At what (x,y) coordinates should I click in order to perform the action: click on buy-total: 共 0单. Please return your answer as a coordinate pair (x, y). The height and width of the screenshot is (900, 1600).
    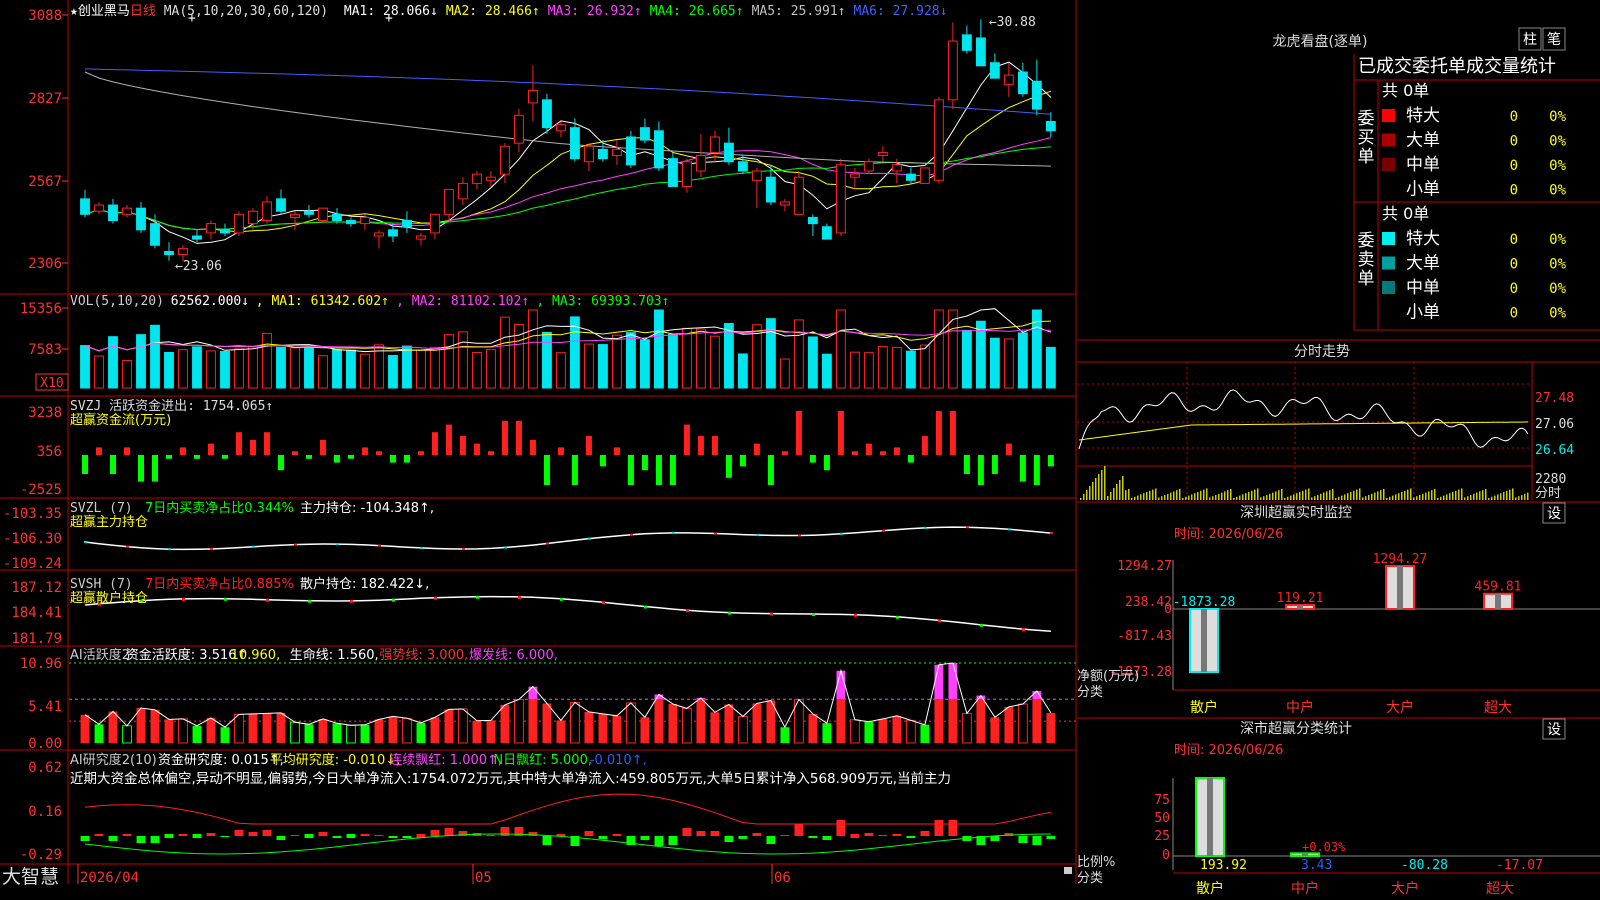
    Looking at the image, I should click on (1405, 90).